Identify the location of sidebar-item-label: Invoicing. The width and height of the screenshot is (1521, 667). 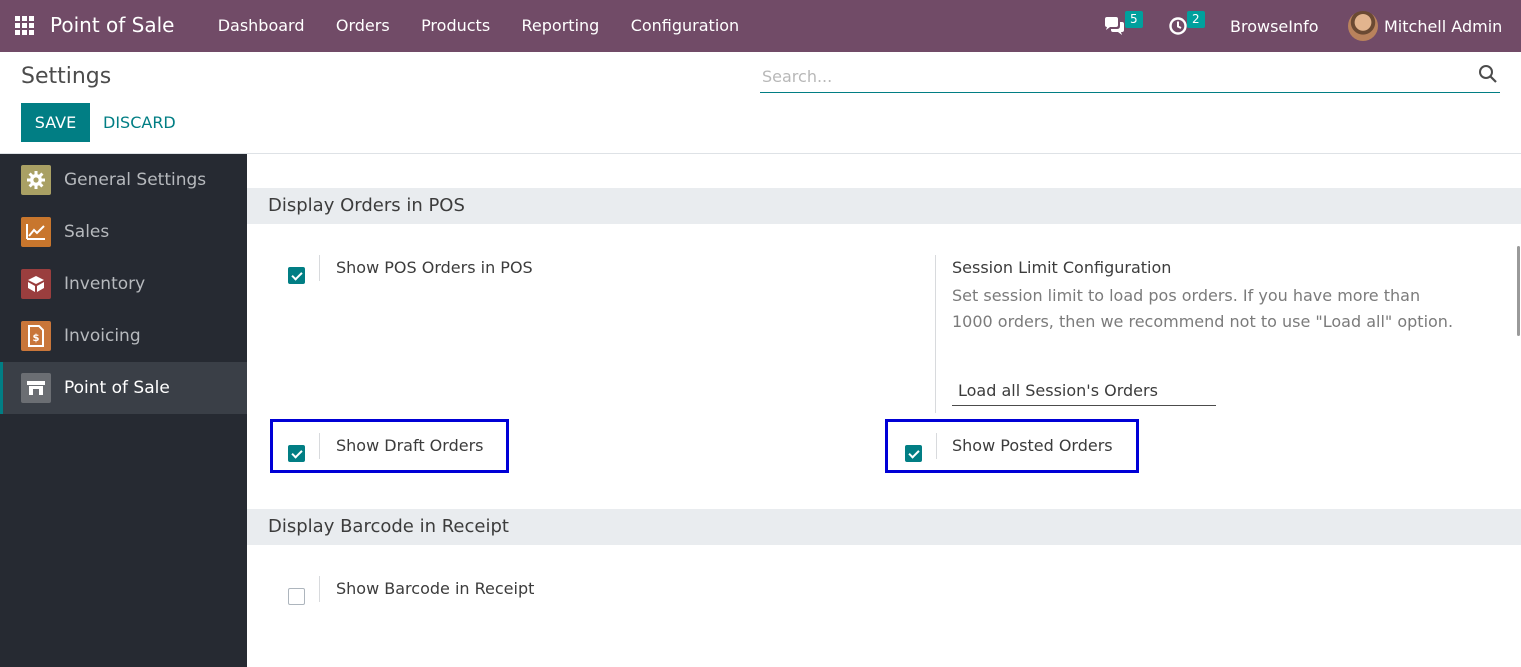
(102, 336).